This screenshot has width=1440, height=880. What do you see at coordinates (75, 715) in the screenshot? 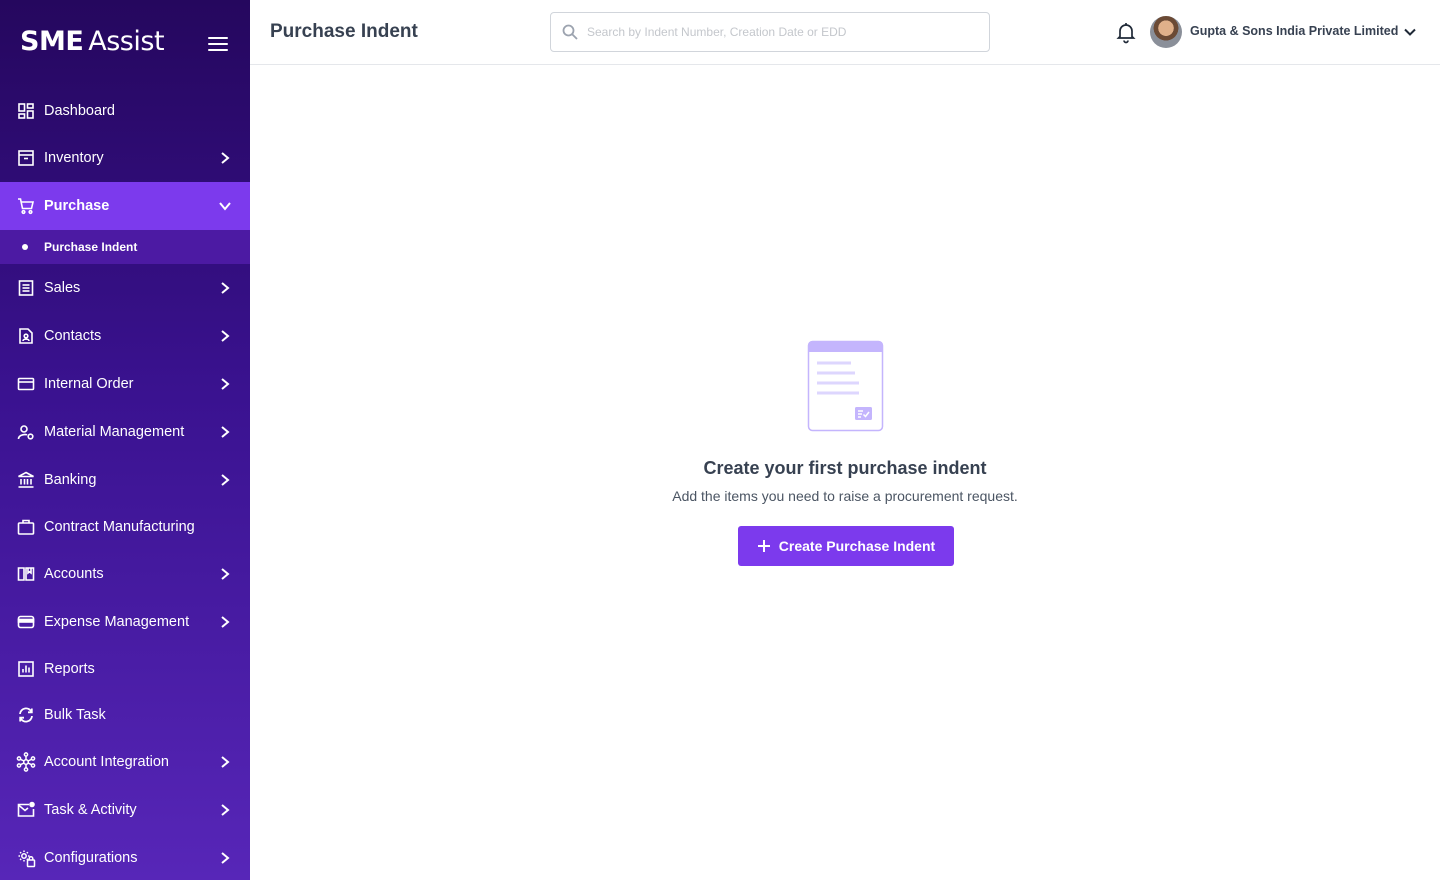
I see `sidebar-item-label: Bulk Task` at bounding box center [75, 715].